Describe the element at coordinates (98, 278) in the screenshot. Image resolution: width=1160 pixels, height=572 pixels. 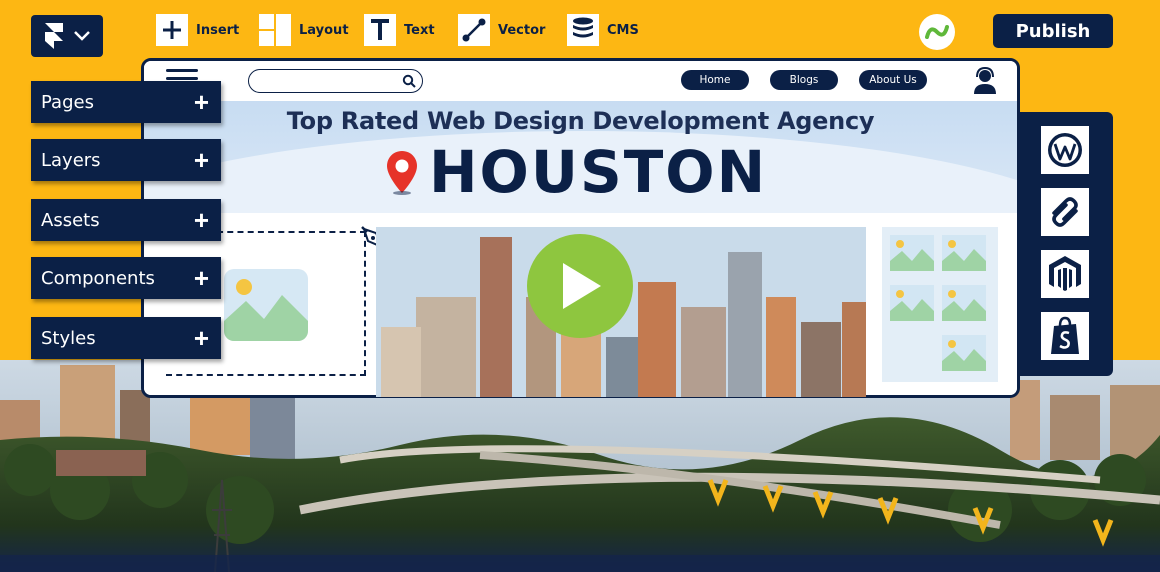
I see `panel-components-label: Components` at that location.